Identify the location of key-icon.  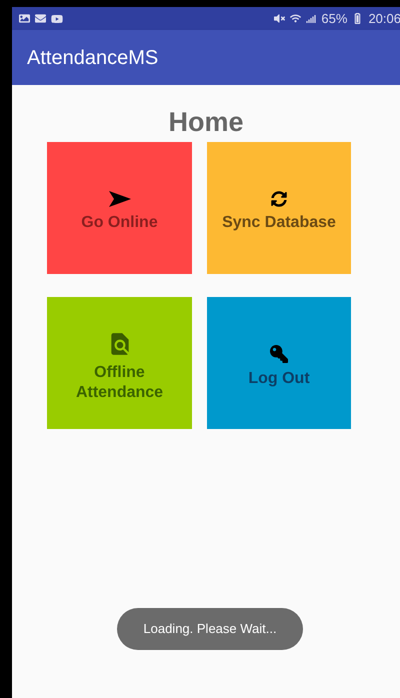
(279, 354).